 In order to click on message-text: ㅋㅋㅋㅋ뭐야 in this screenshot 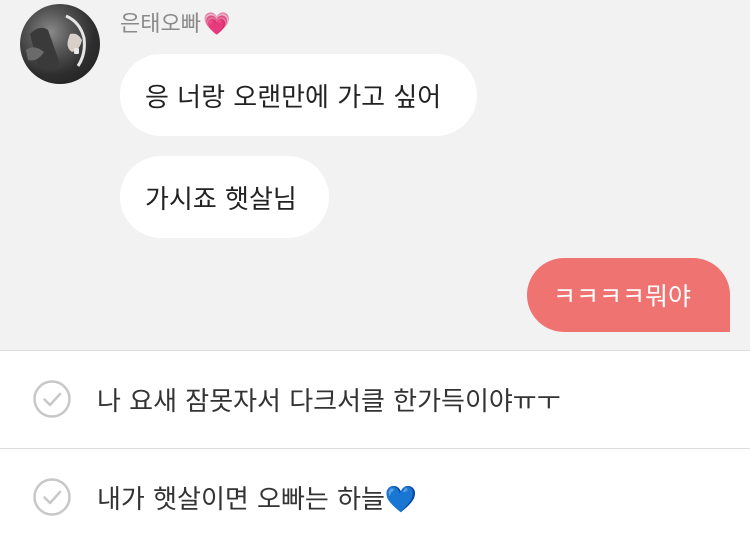, I will do `click(622, 296)`.